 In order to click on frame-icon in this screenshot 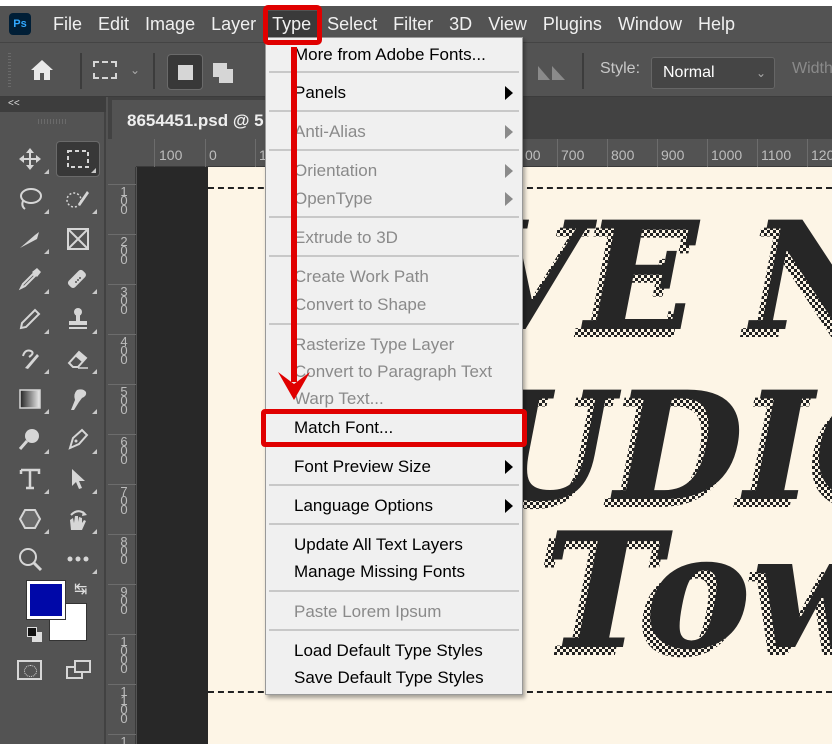, I will do `click(78, 239)`.